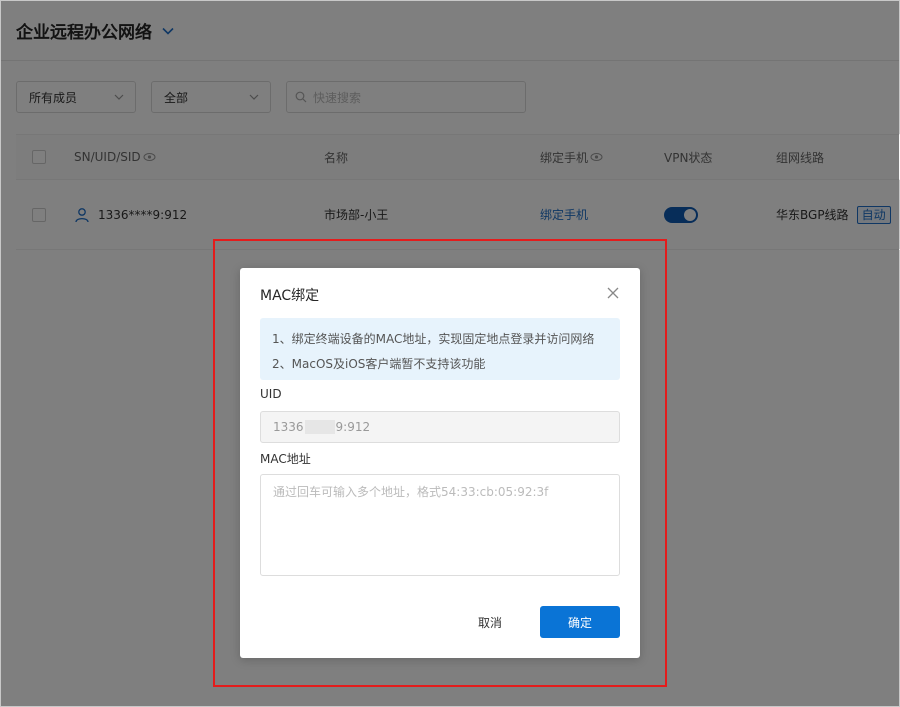 Image resolution: width=900 pixels, height=707 pixels. Describe the element at coordinates (440, 427) in the screenshot. I see `uid-field: 1336 9:912` at that location.